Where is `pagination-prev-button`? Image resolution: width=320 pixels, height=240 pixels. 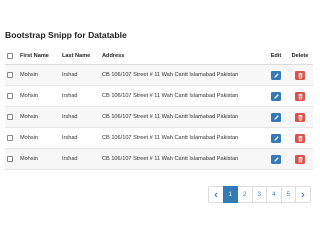 pagination-prev-button is located at coordinates (216, 194).